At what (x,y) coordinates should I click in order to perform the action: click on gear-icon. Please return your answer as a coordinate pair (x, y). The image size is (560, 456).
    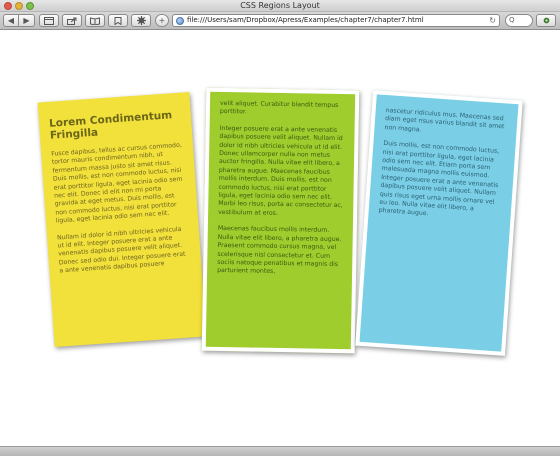
    Looking at the image, I should click on (141, 20).